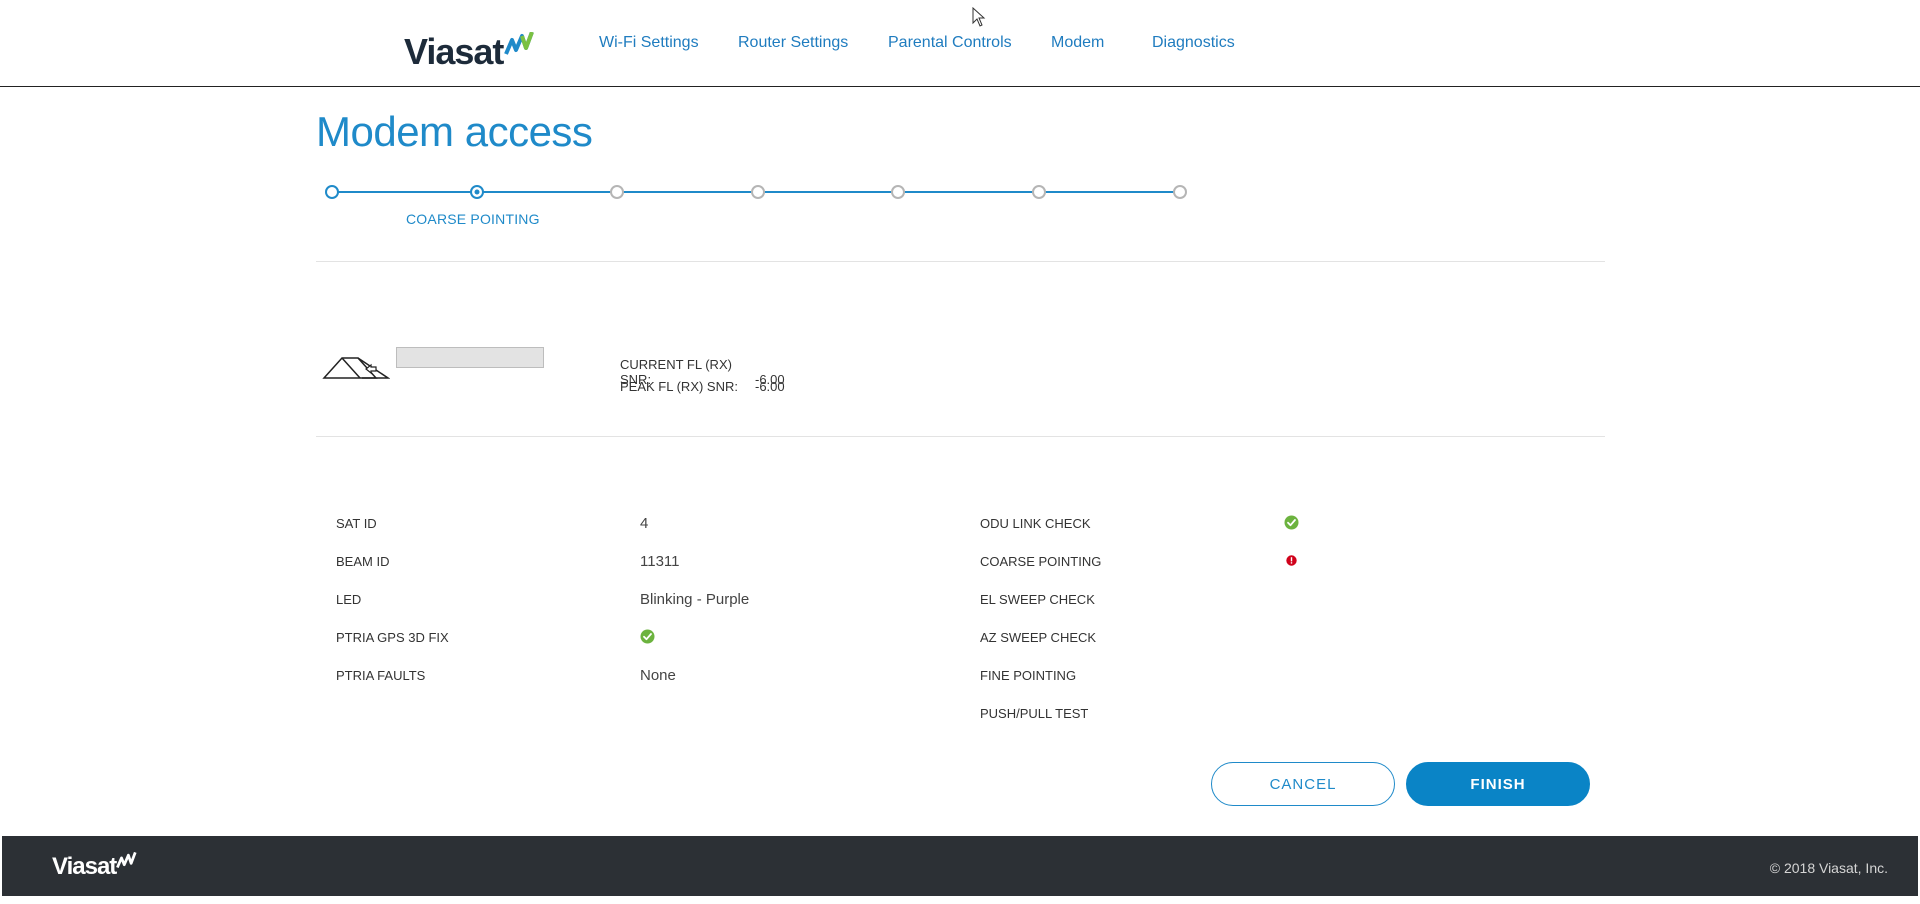 This screenshot has width=1920, height=904. What do you see at coordinates (392, 637) in the screenshot?
I see `gps-fix-label: PTRIA GPS 3D FIX` at bounding box center [392, 637].